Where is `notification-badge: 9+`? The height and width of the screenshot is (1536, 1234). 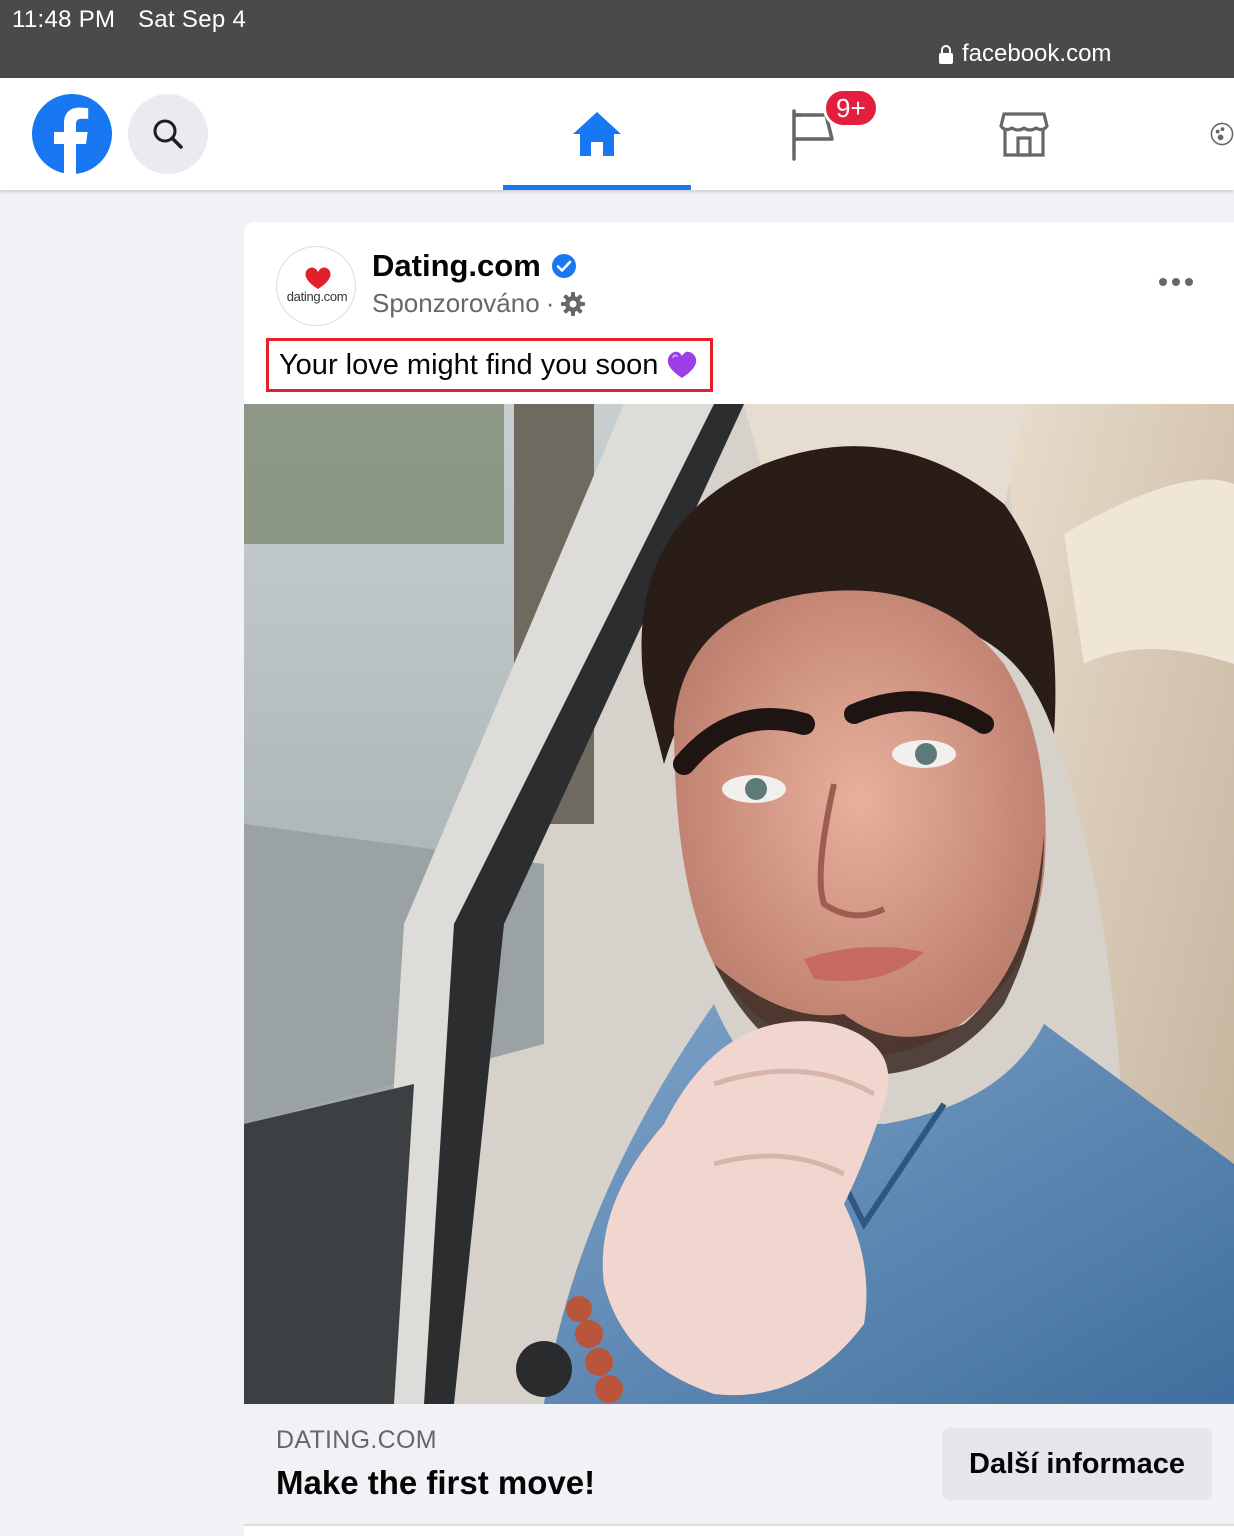
notification-badge: 9+ is located at coordinates (851, 108).